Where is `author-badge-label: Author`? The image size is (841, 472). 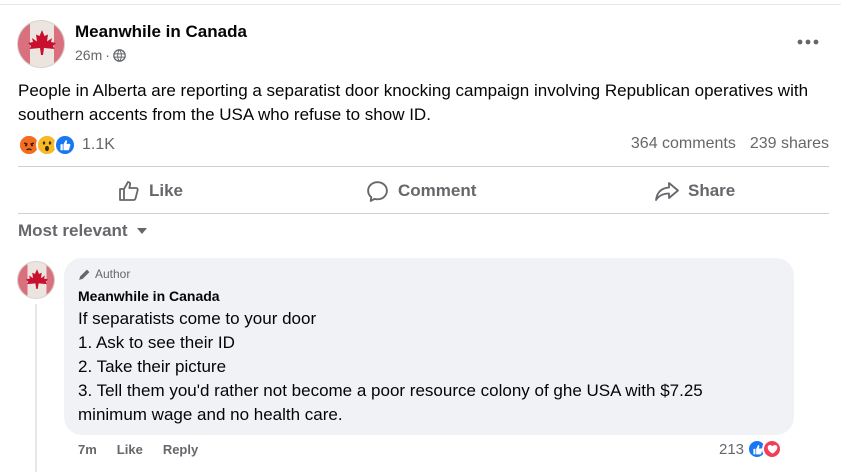 author-badge-label: Author is located at coordinates (113, 274).